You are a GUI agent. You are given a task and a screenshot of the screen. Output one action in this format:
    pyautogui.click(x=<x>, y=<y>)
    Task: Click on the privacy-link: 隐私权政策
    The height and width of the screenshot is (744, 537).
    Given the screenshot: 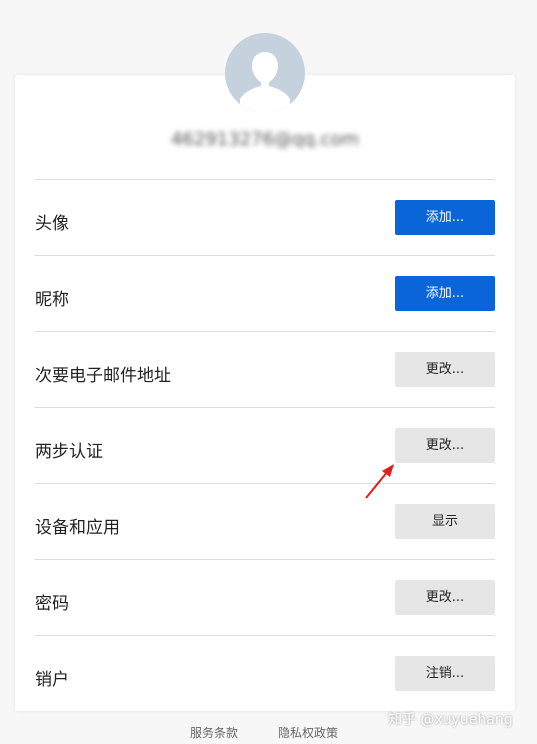 What is the action you would take?
    pyautogui.click(x=308, y=732)
    